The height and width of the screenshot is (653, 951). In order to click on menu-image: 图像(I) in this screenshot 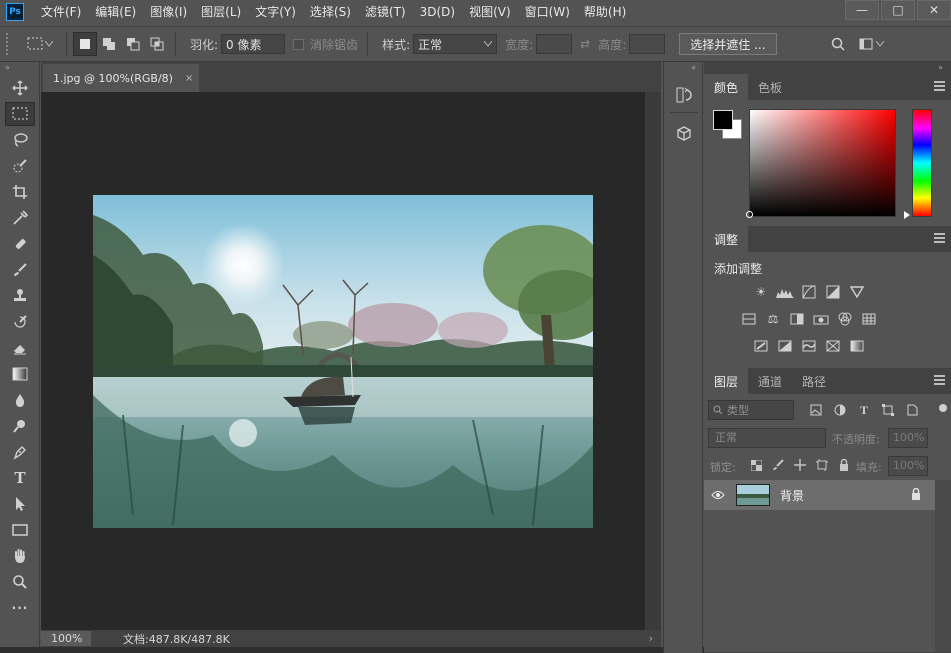, I will do `click(168, 12)`.